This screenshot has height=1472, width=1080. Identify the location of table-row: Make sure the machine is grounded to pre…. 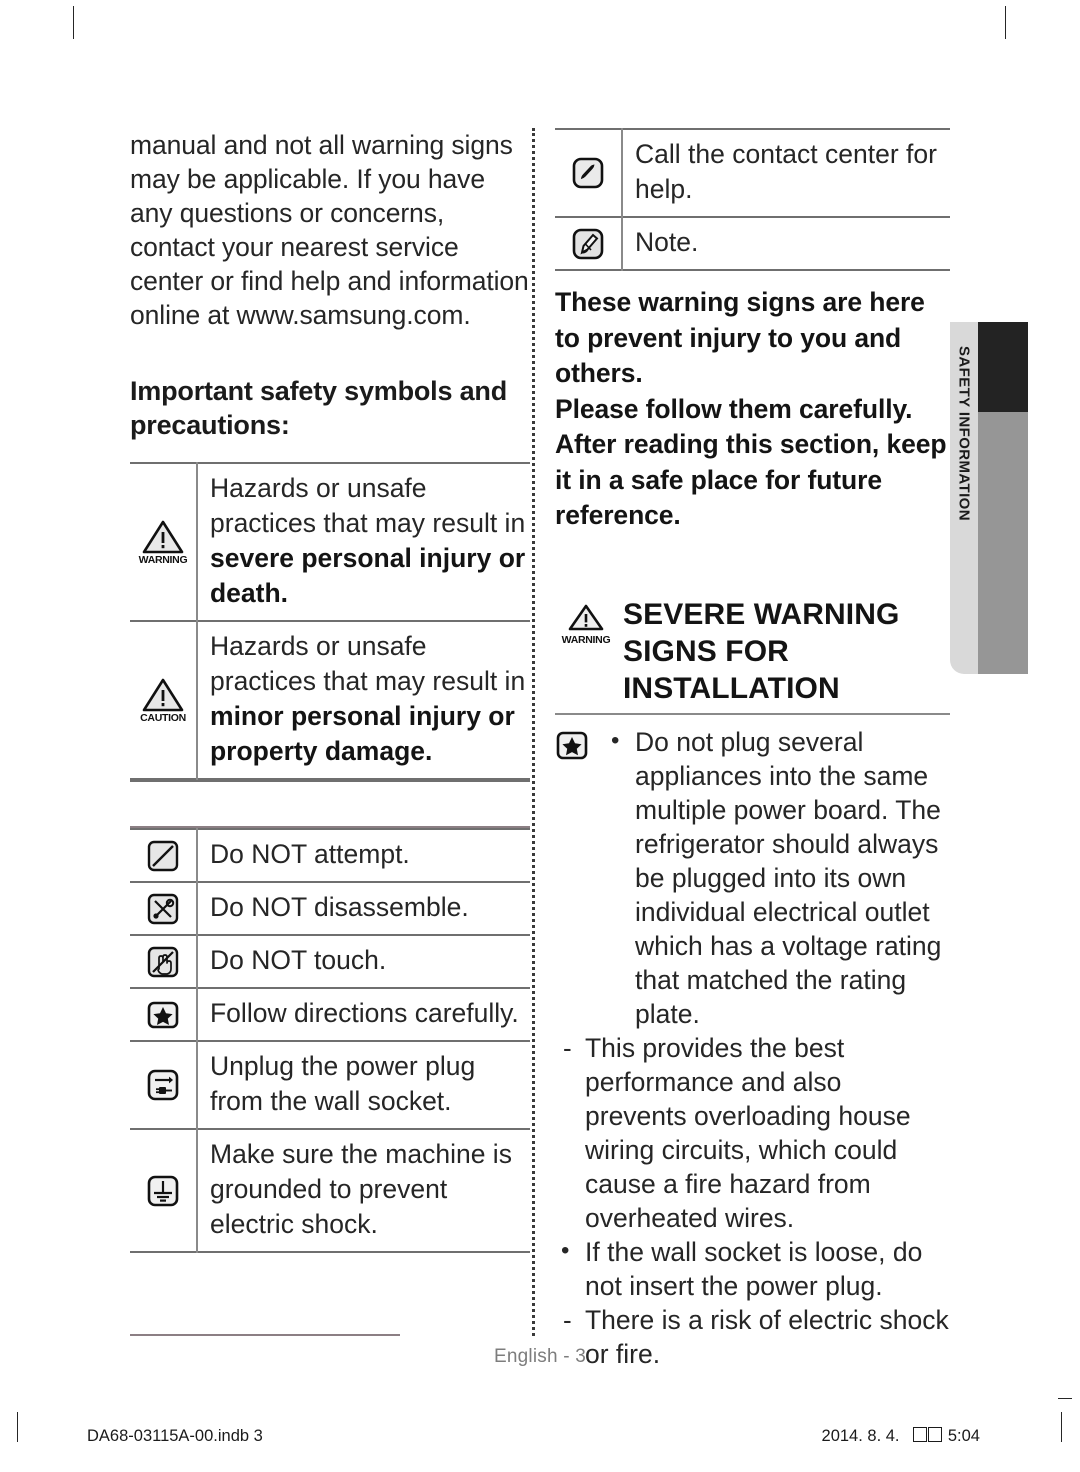
(330, 1190).